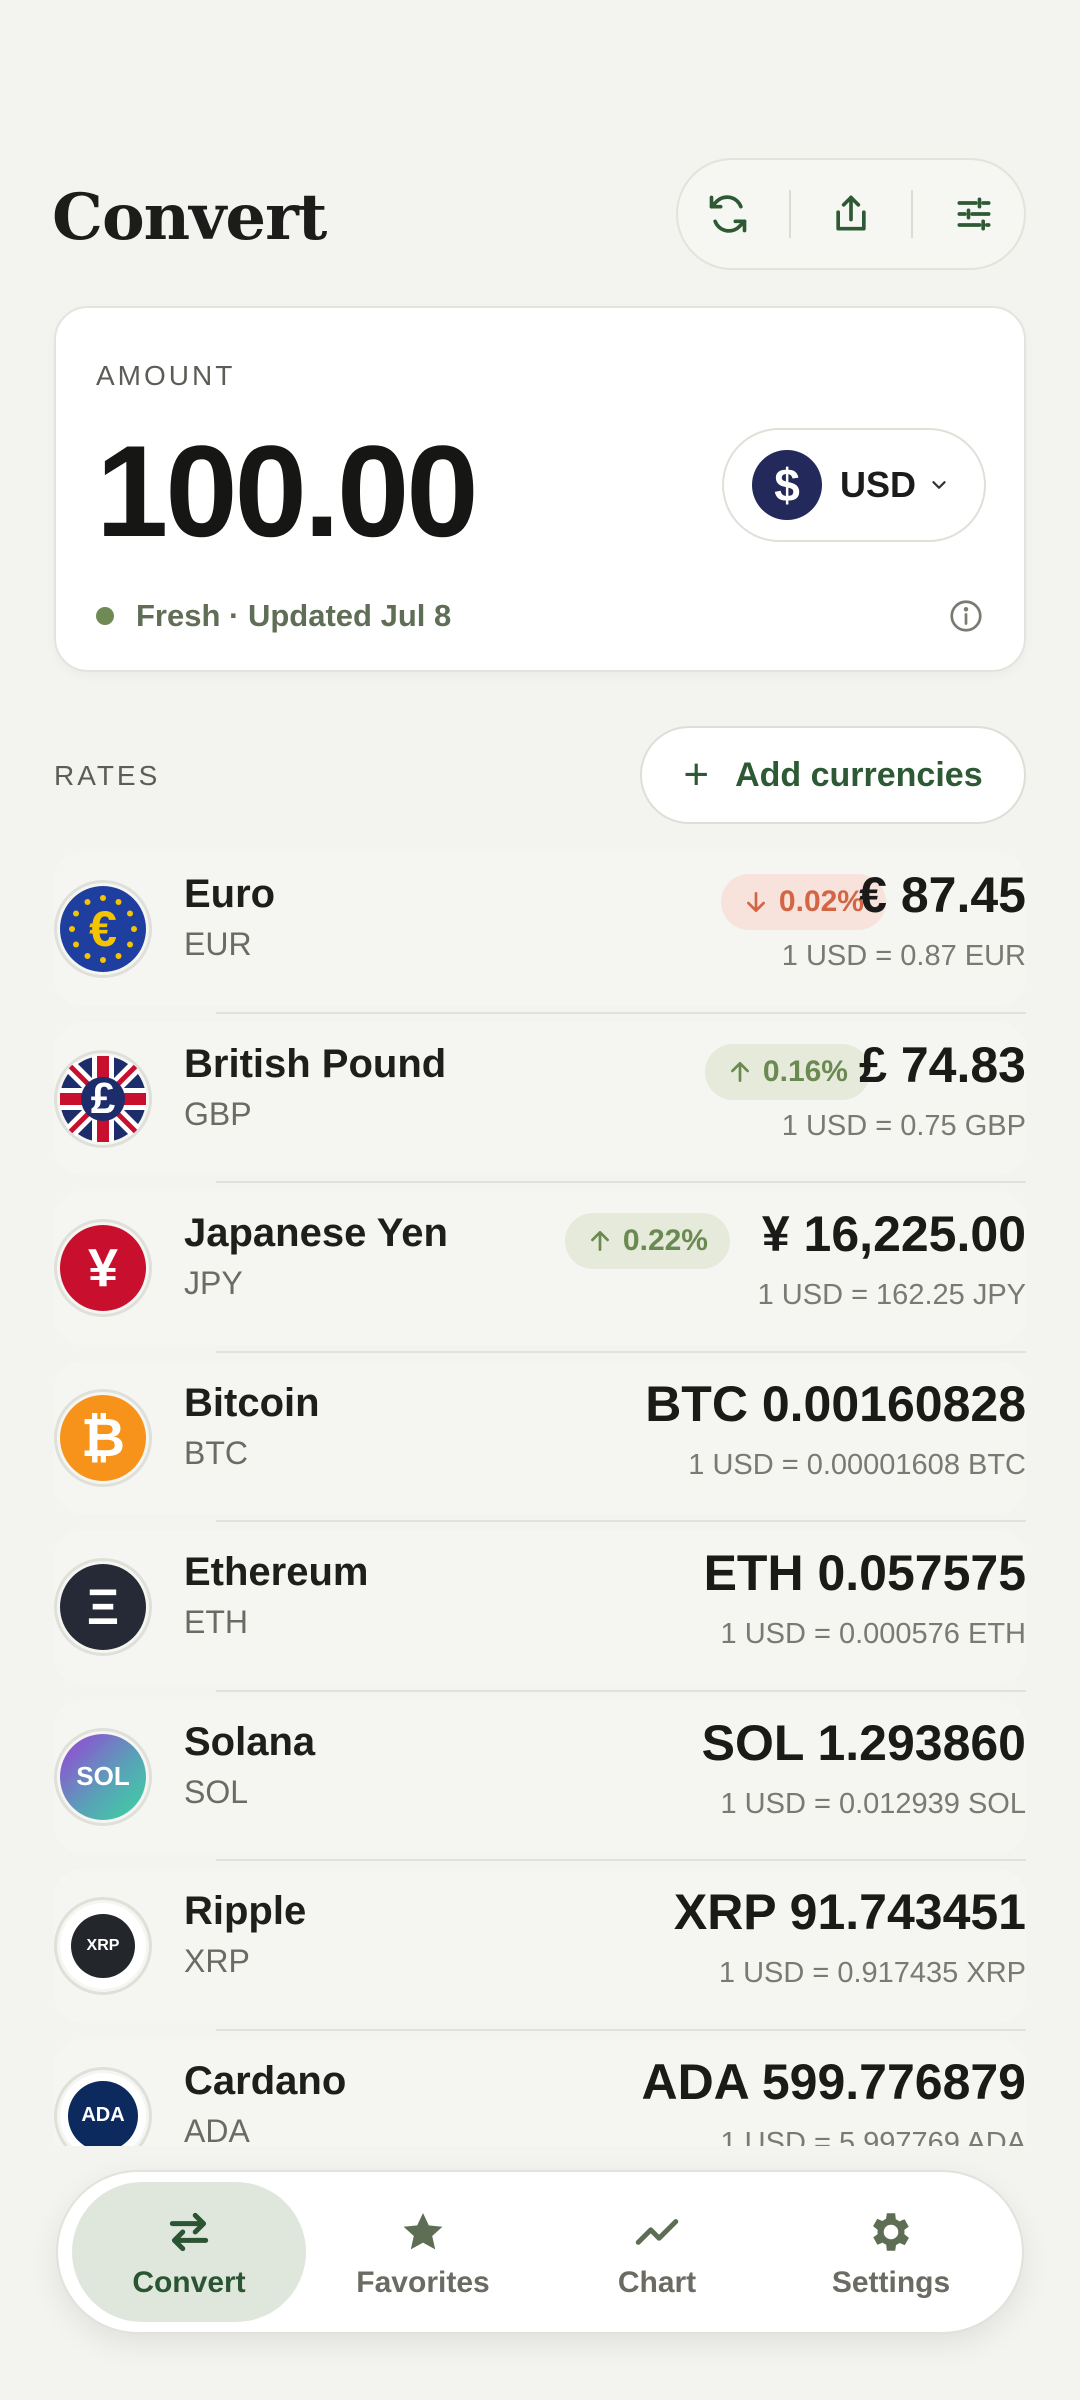 Image resolution: width=1080 pixels, height=2400 pixels. What do you see at coordinates (657, 2252) in the screenshot?
I see `nav-chart: Chart` at bounding box center [657, 2252].